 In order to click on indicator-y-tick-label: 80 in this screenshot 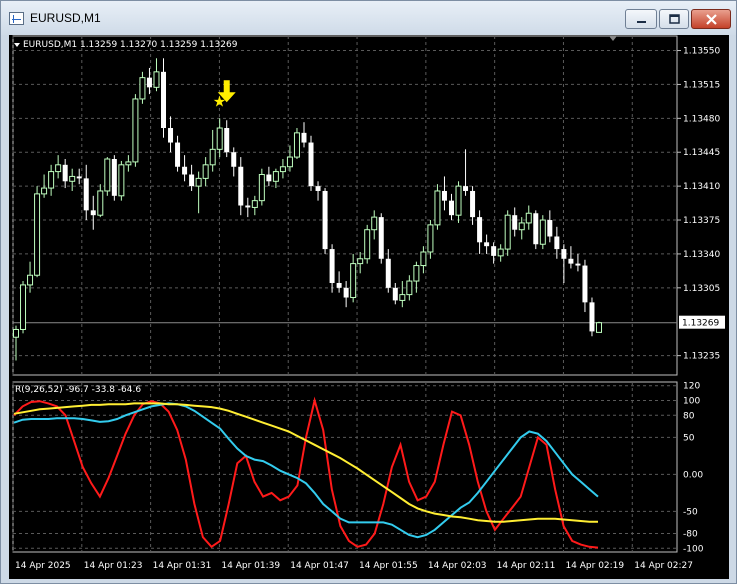, I will do `click(689, 416)`.